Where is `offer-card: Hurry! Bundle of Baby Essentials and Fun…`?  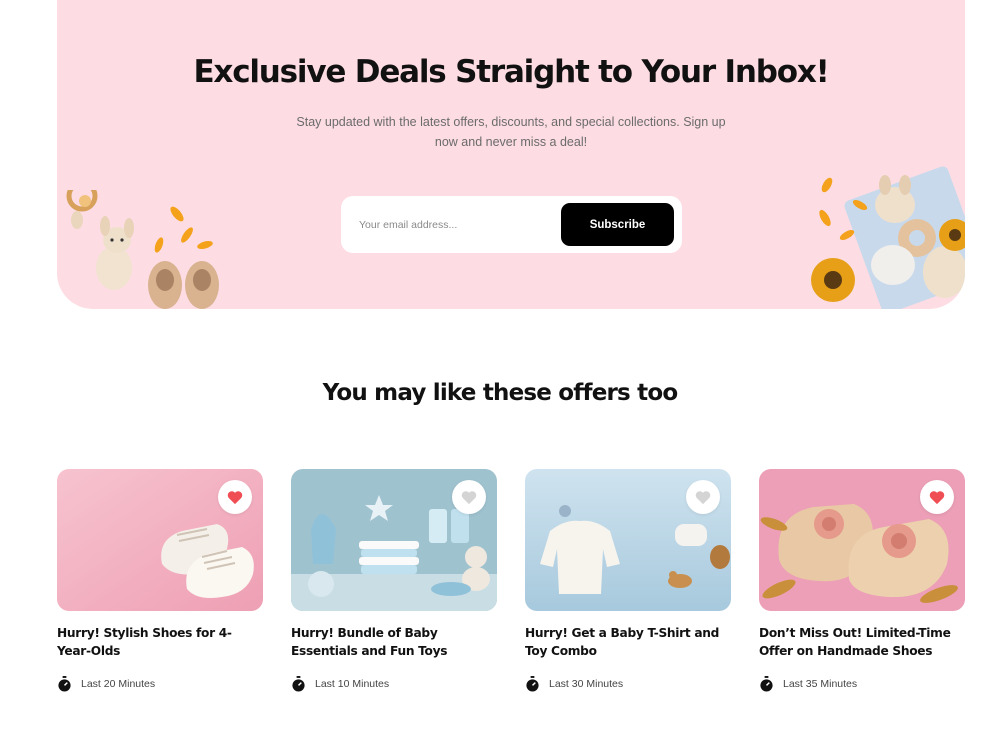 offer-card: Hurry! Bundle of Baby Essentials and Fun… is located at coordinates (394, 580).